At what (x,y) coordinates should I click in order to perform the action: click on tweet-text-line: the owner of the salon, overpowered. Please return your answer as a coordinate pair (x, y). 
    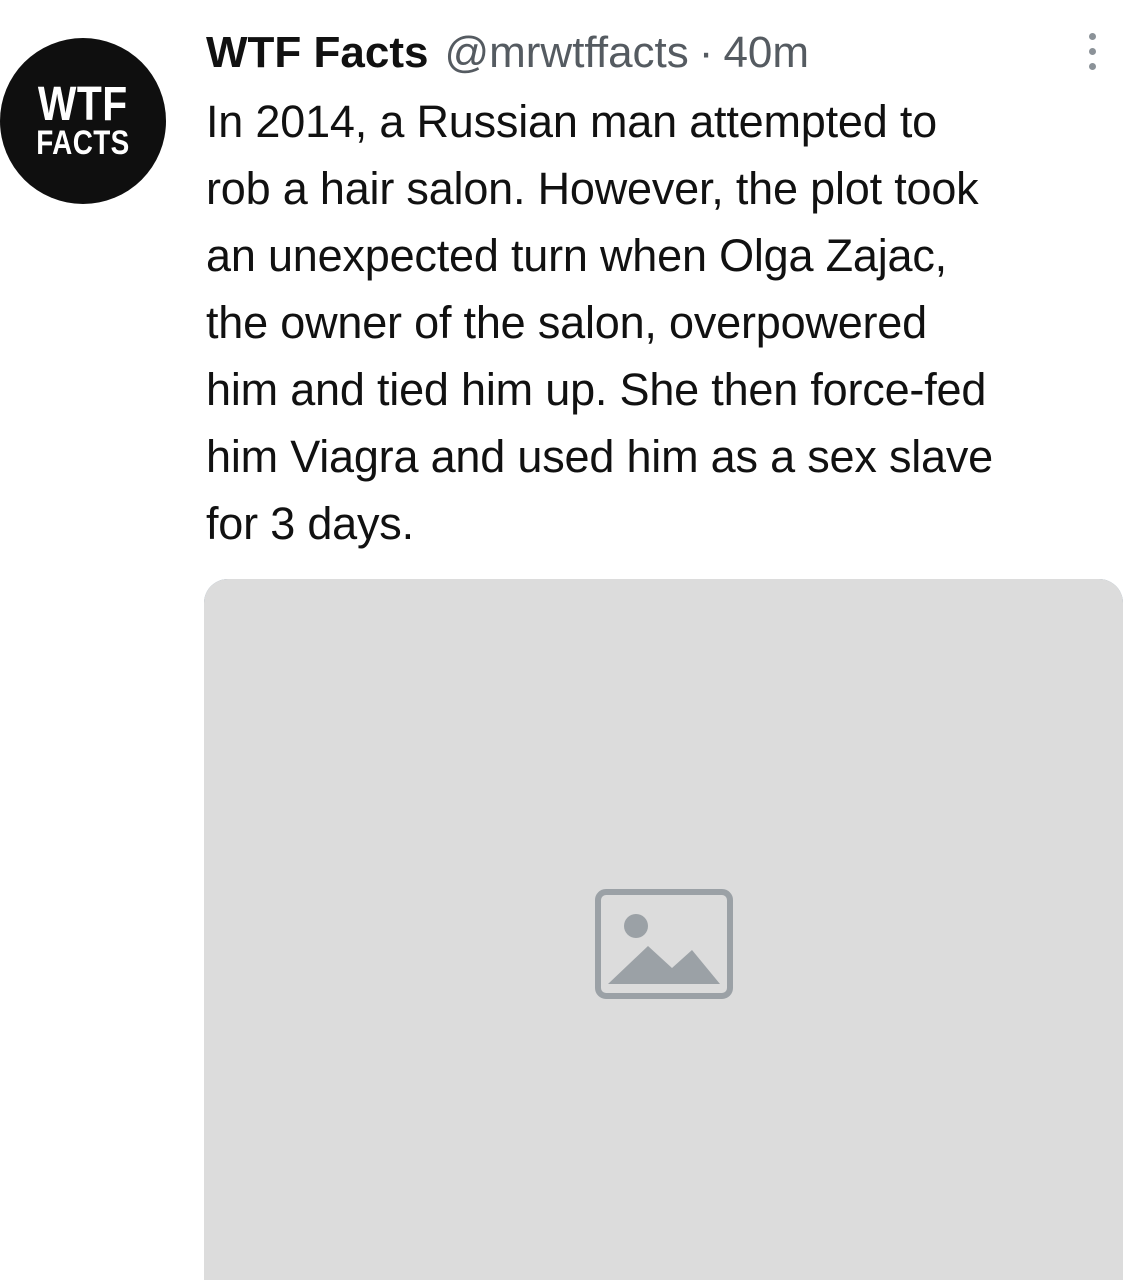
    Looking at the image, I should click on (566, 322).